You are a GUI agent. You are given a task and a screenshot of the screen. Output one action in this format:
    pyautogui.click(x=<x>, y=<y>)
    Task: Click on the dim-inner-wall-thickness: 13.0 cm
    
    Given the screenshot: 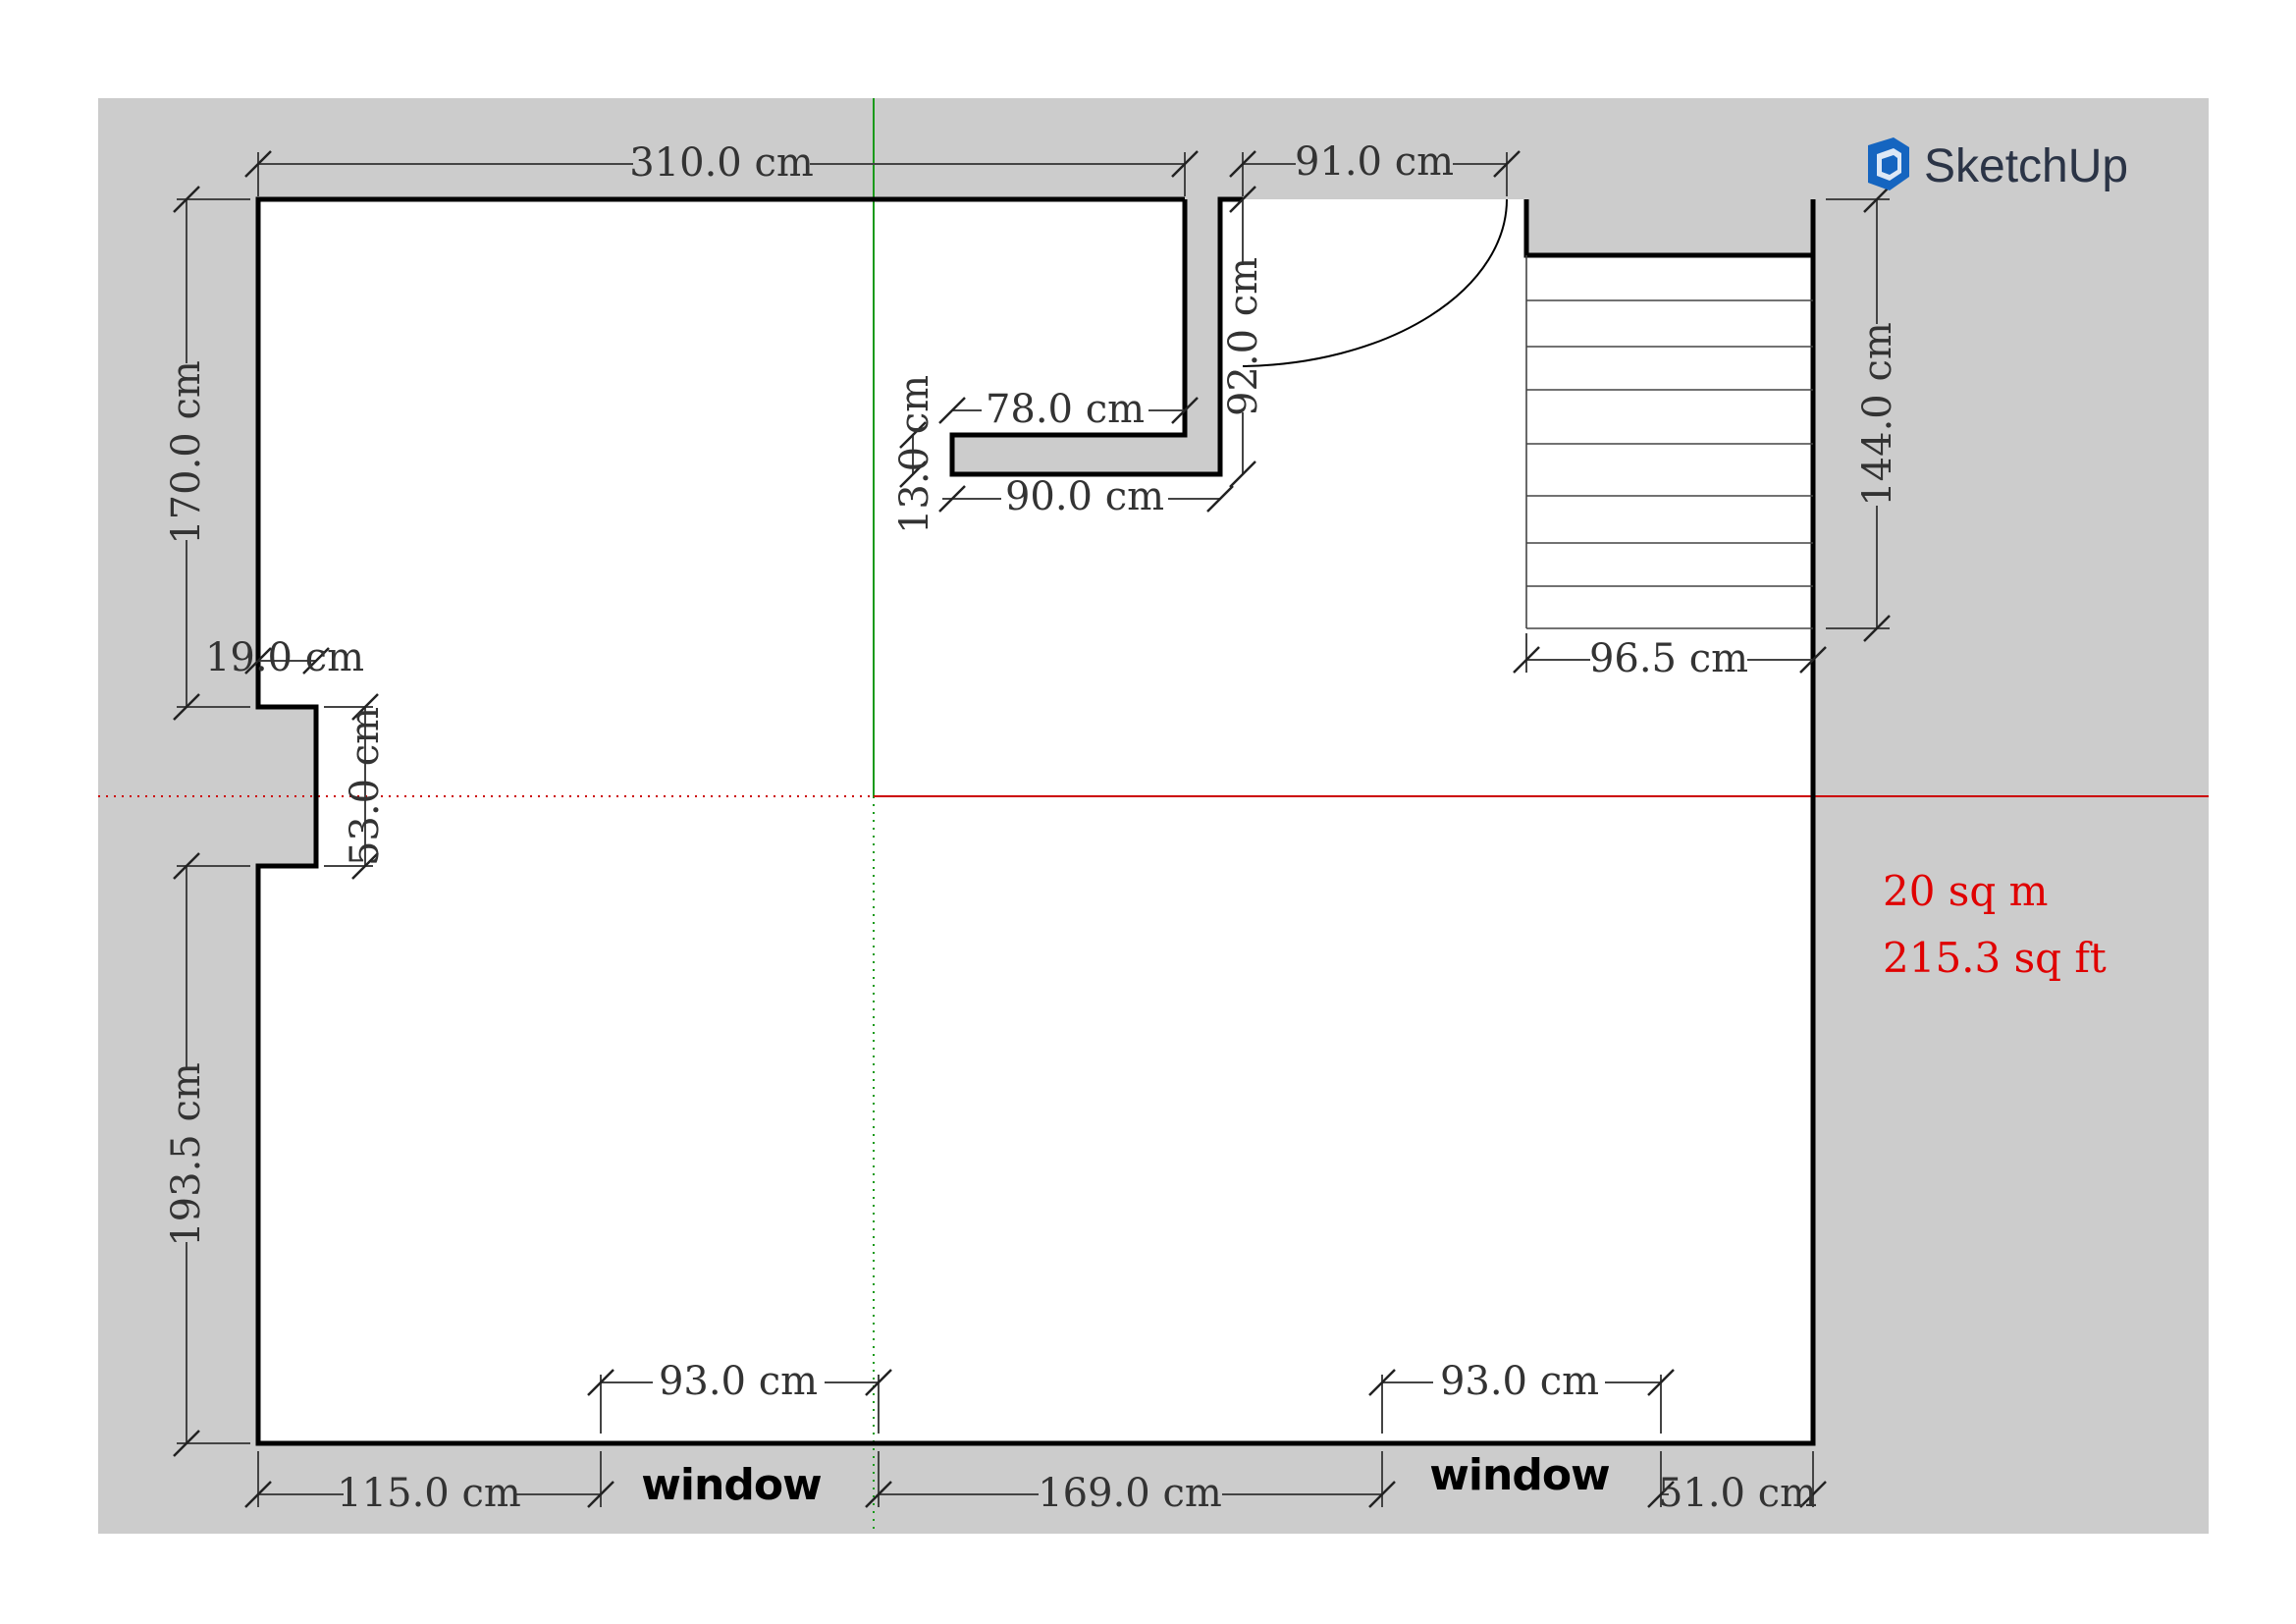 What is the action you would take?
    pyautogui.click(x=914, y=454)
    